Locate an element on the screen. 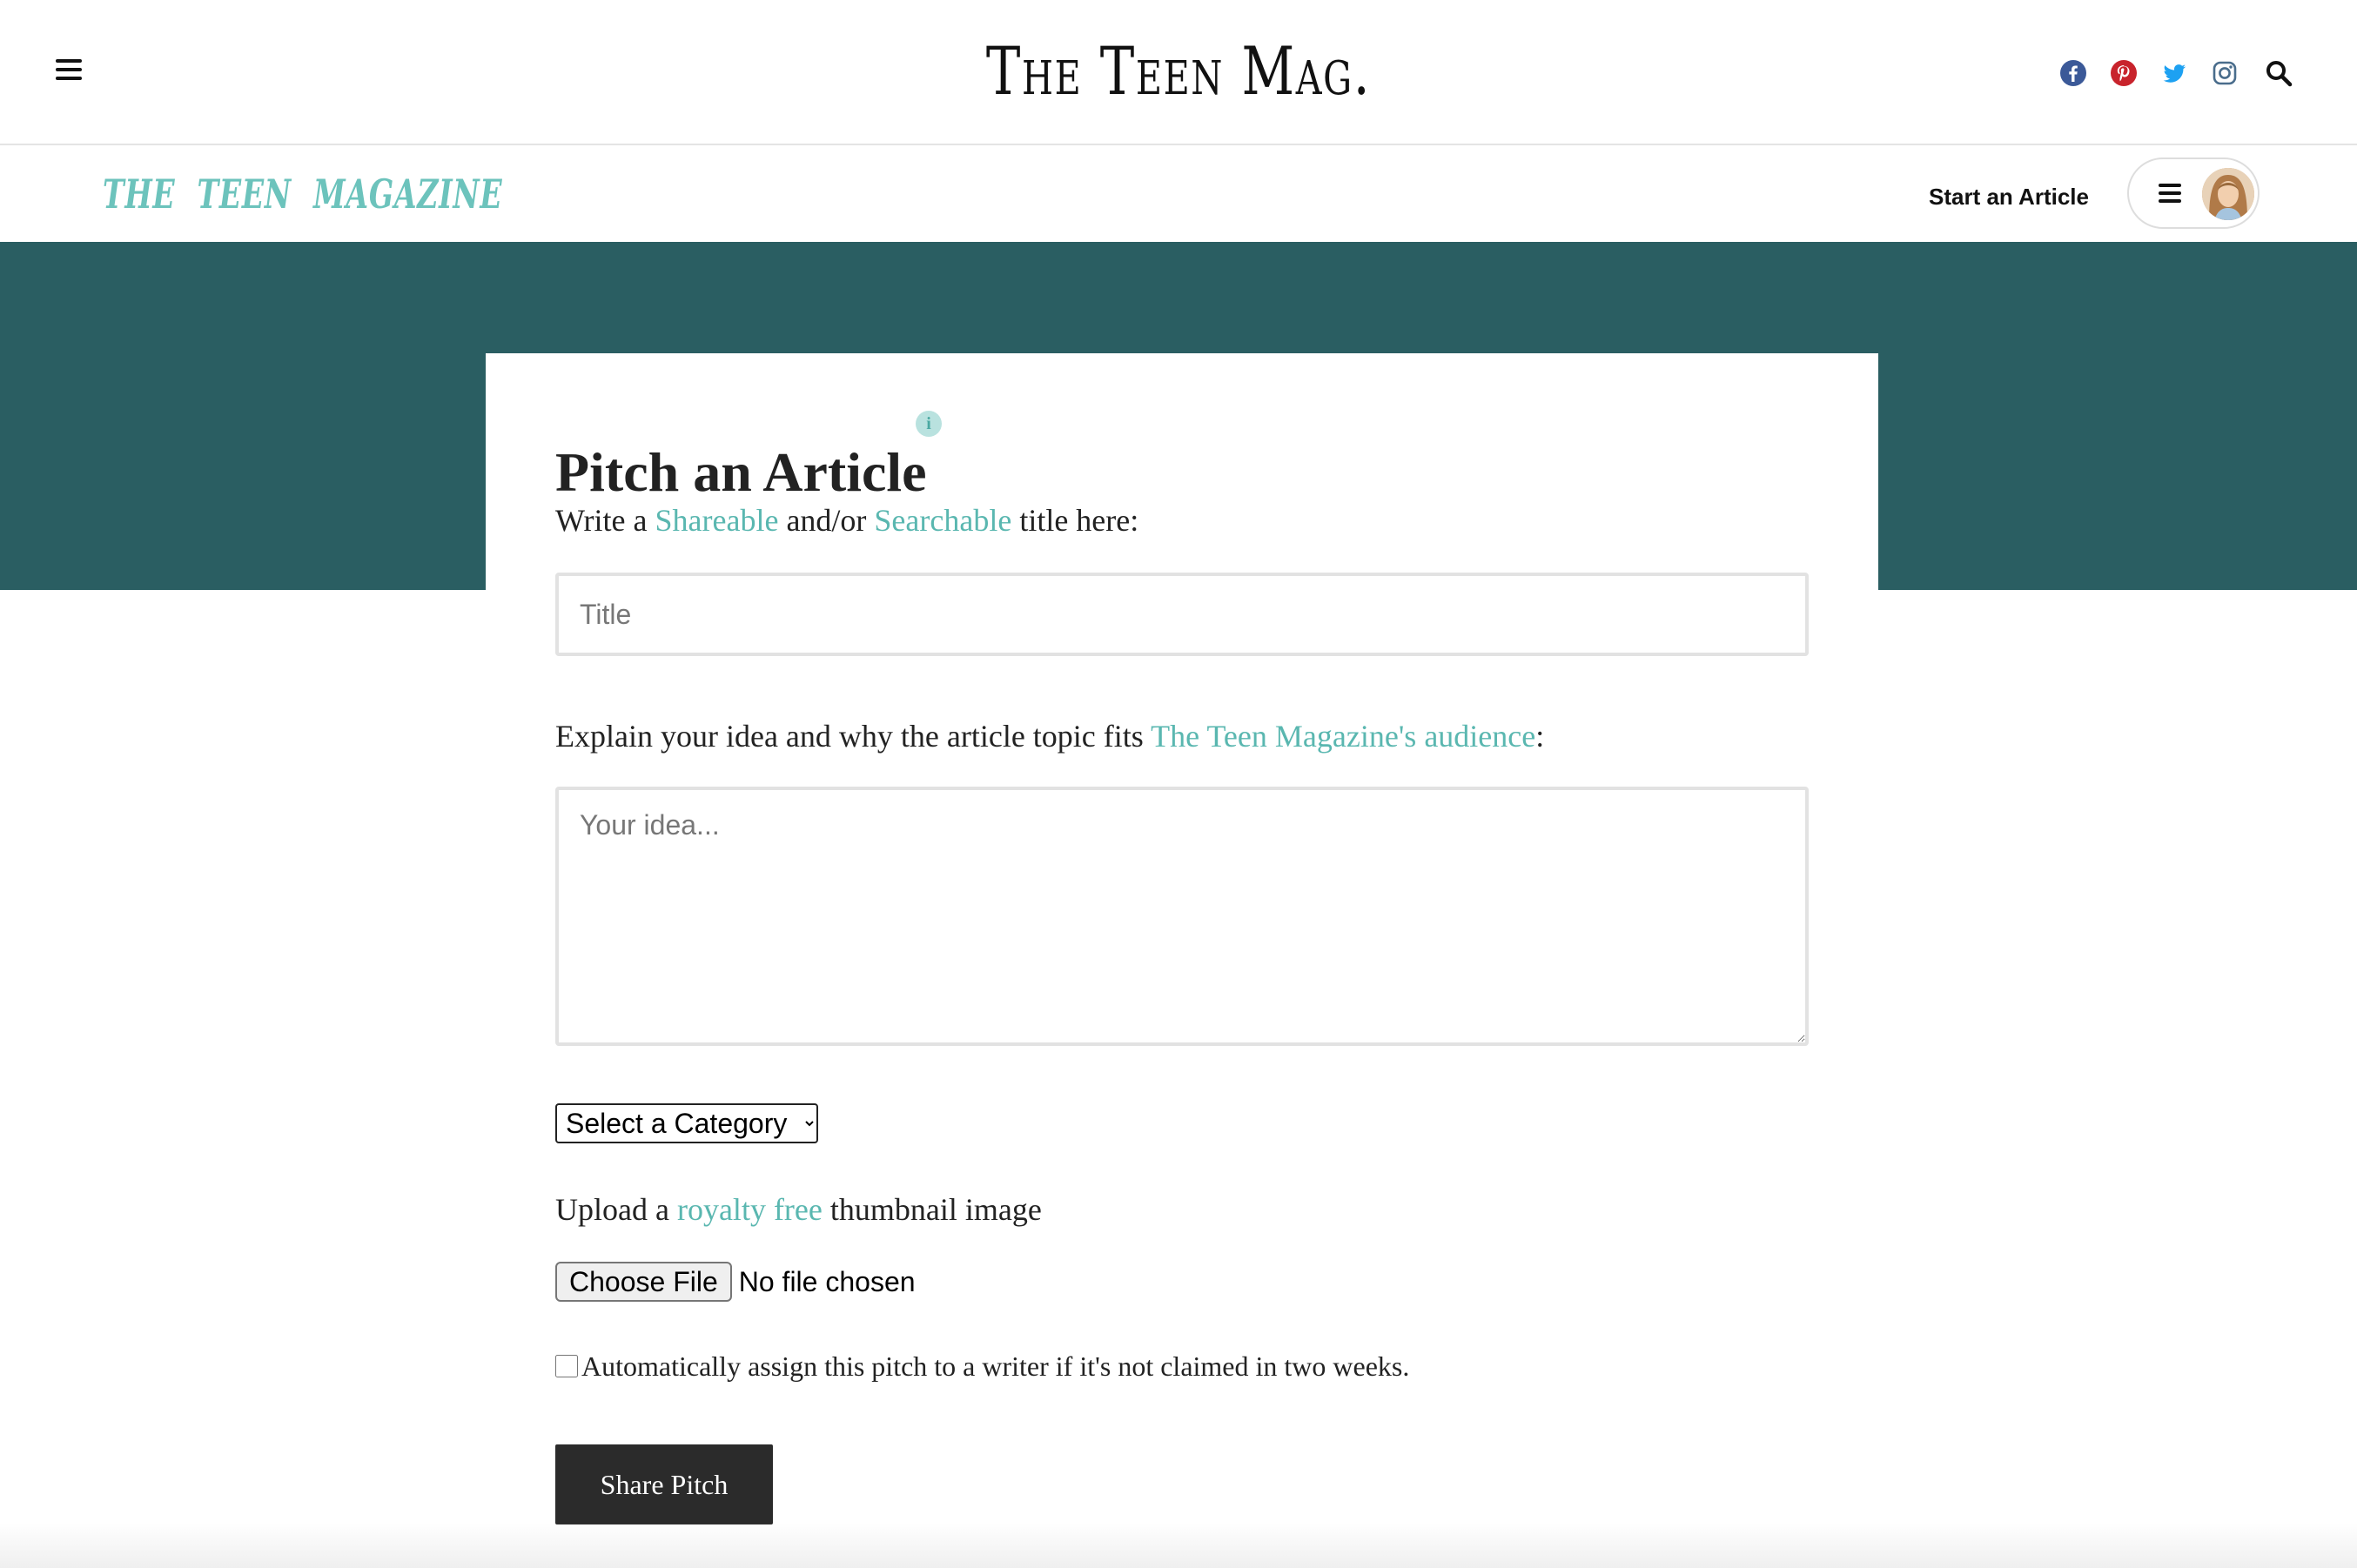  label-text: thumbnail image is located at coordinates (932, 1210).